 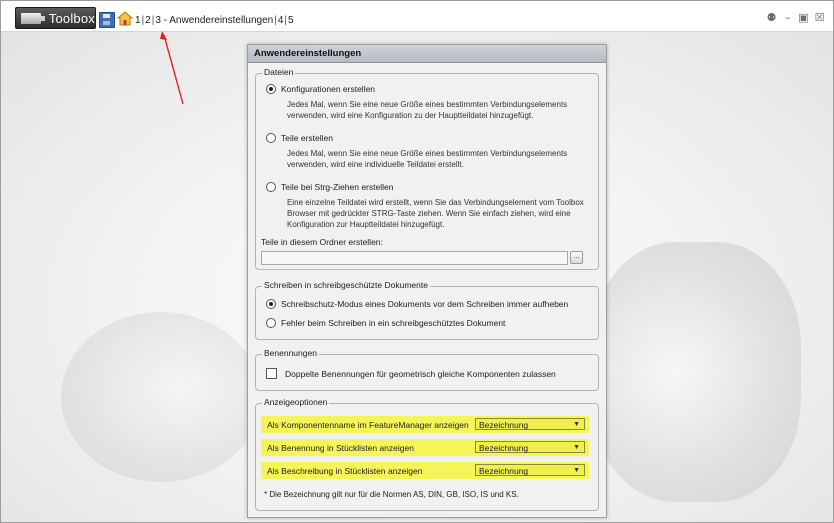 I want to click on maximize-icon: ▣, so click(x=803, y=17).